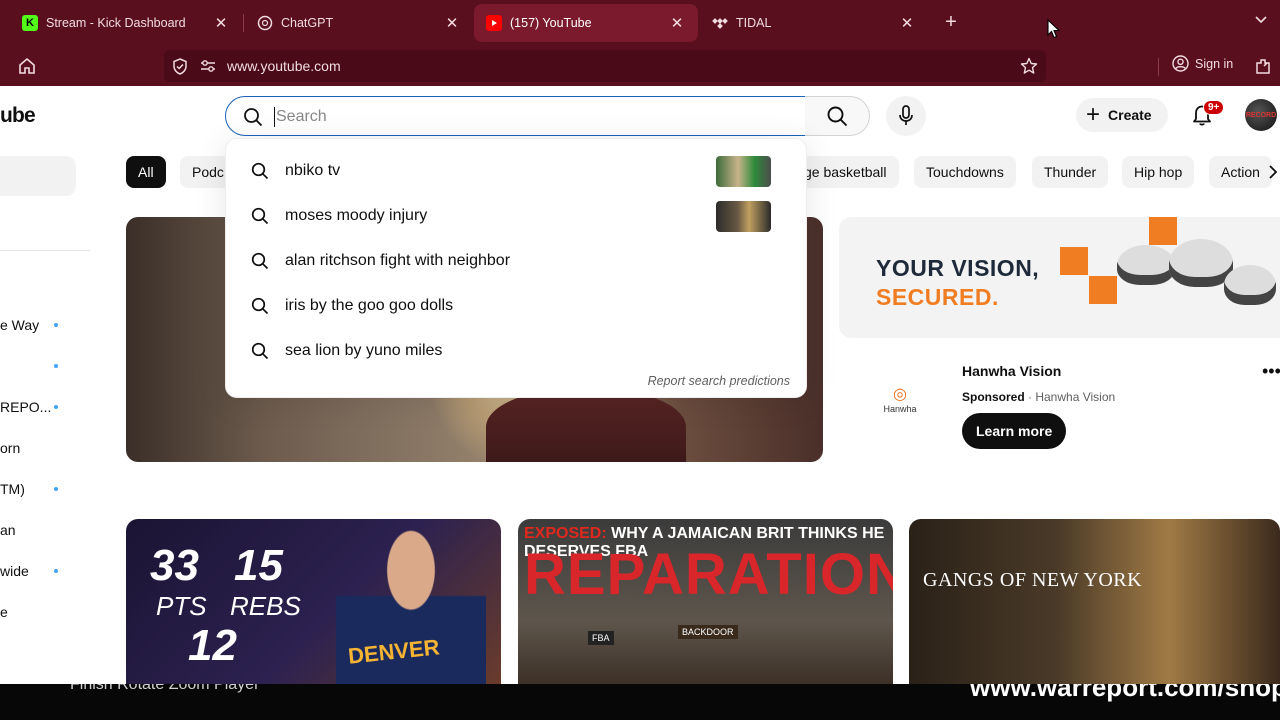 This screenshot has height=720, width=1280. What do you see at coordinates (1158, 67) in the screenshot?
I see `toolbar-separator` at bounding box center [1158, 67].